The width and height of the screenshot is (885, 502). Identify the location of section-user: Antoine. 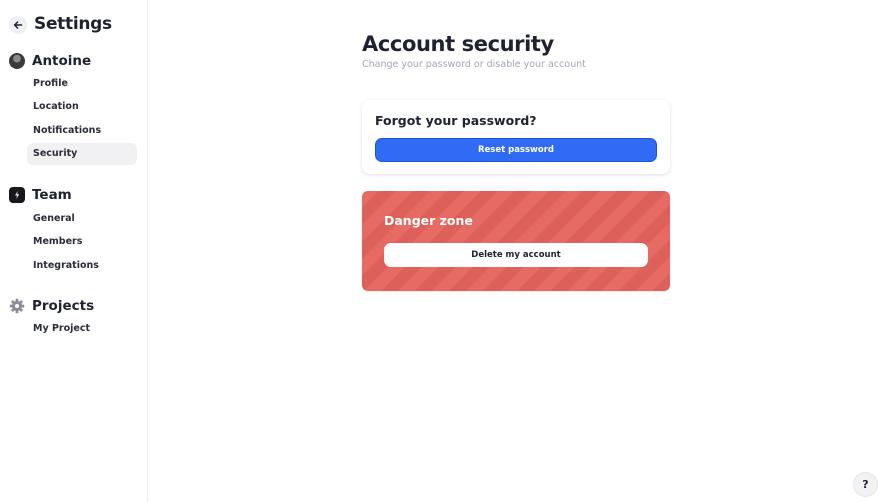
(50, 61).